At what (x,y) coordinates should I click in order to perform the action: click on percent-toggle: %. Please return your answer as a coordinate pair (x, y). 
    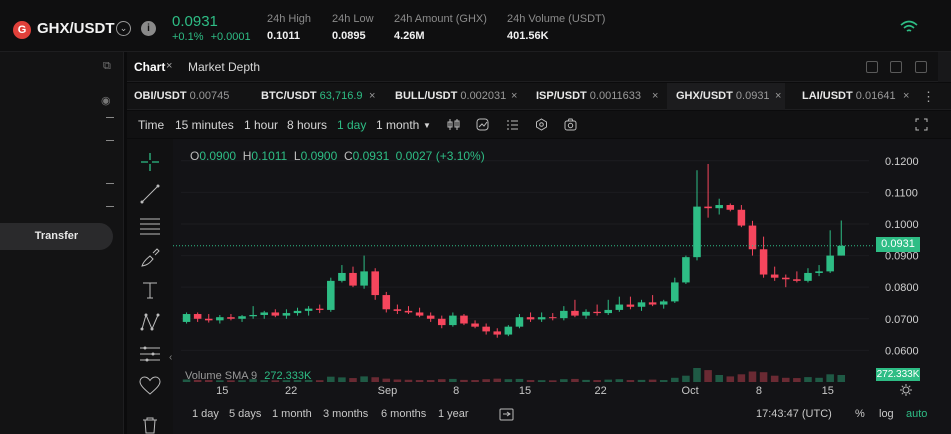
    Looking at the image, I should click on (860, 414).